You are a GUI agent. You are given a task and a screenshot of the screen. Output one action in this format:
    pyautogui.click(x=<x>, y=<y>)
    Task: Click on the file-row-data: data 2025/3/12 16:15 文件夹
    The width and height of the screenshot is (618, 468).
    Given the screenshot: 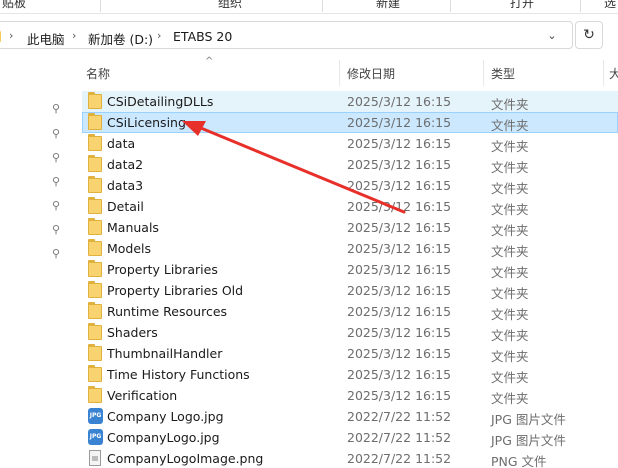 What is the action you would take?
    pyautogui.click(x=350, y=143)
    